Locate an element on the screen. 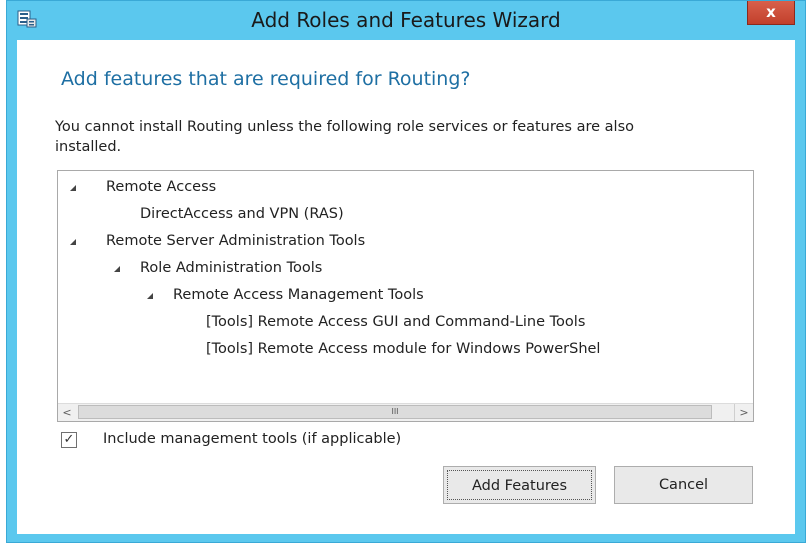 This screenshot has height=545, width=808. add-features-button: Add Features is located at coordinates (519, 485).